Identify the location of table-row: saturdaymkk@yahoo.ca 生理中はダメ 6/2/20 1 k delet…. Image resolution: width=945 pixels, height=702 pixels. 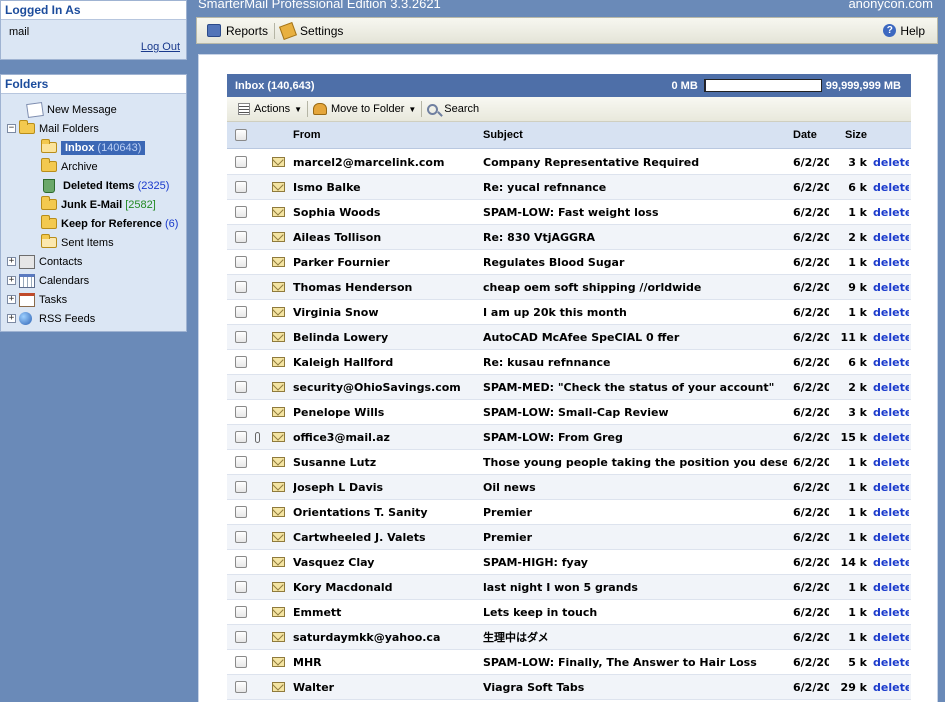
(569, 637).